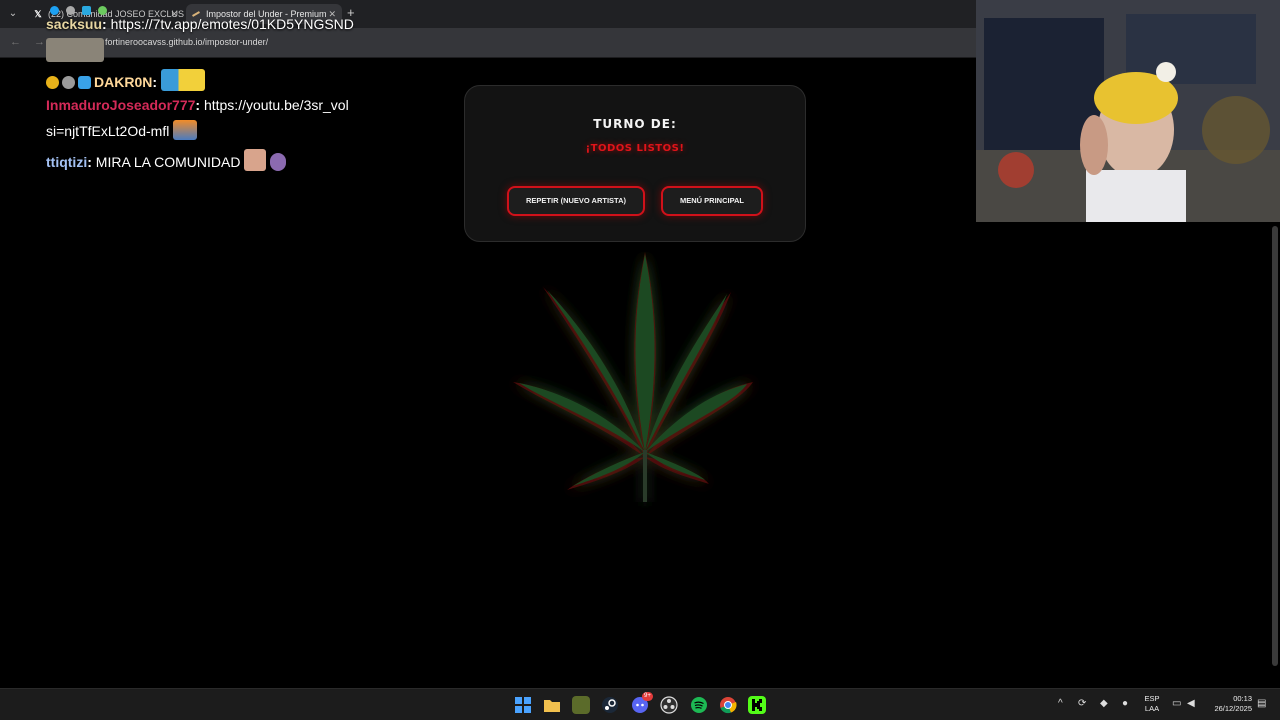 Image resolution: width=1280 pixels, height=720 pixels. I want to click on chat-message: ttiqtizi: MIRA LA COMUNIDAD, so click(166, 160).